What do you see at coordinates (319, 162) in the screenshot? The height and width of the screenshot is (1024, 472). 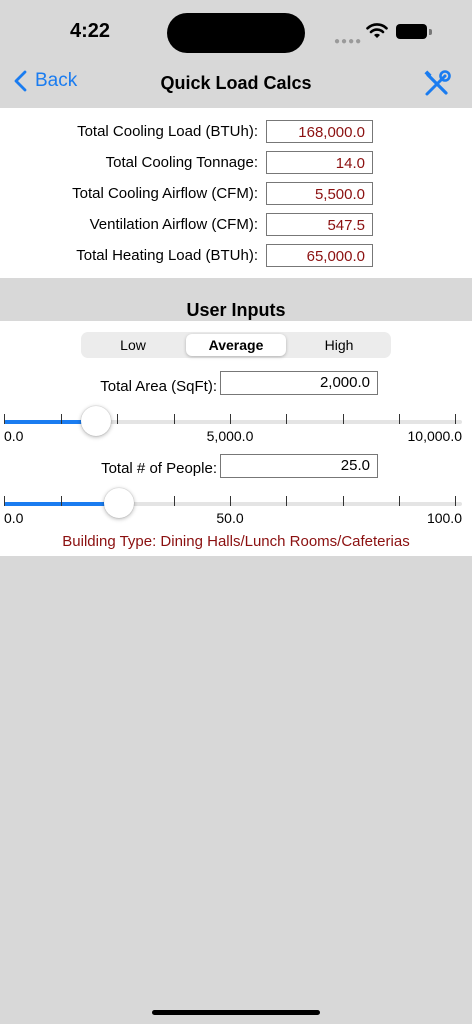 I see `cooling-tonnage-value: 14.0` at bounding box center [319, 162].